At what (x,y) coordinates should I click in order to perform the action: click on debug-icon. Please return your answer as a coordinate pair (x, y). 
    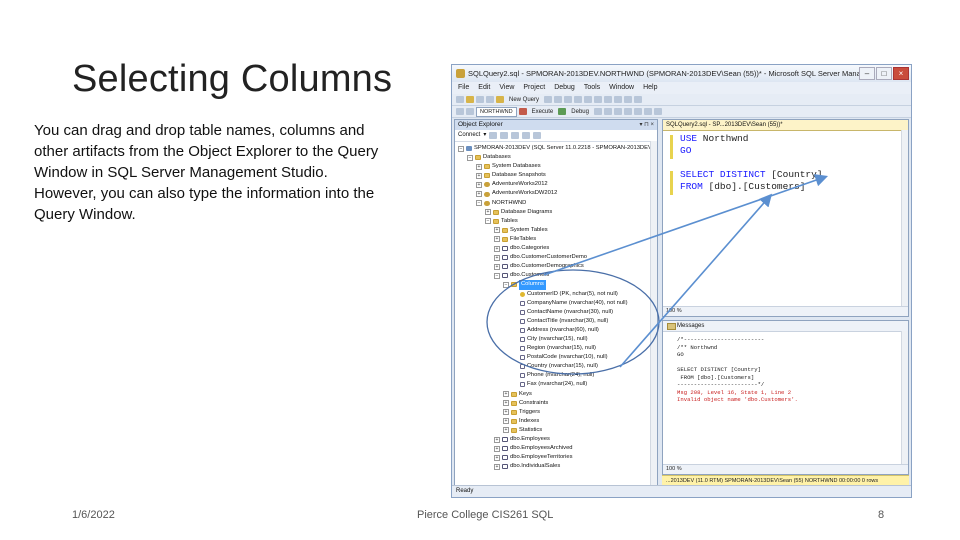
    Looking at the image, I should click on (562, 111).